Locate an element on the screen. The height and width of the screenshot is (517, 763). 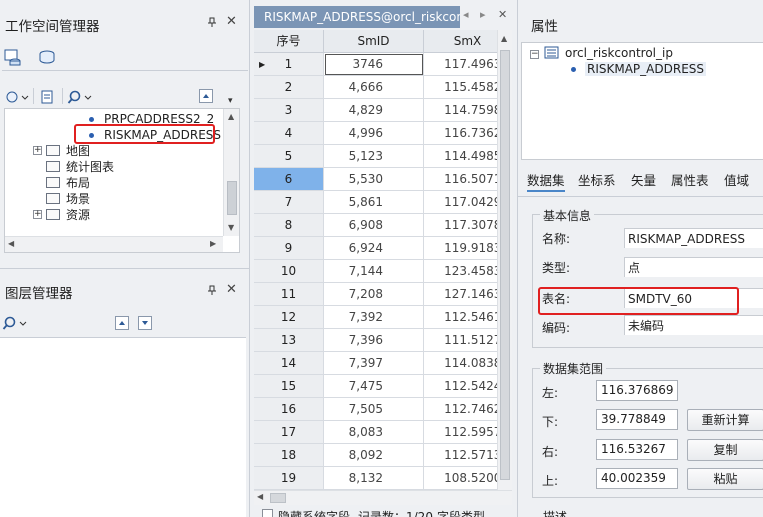
tree-vscrollbar: ▲ ▼ is located at coordinates (231, 172).